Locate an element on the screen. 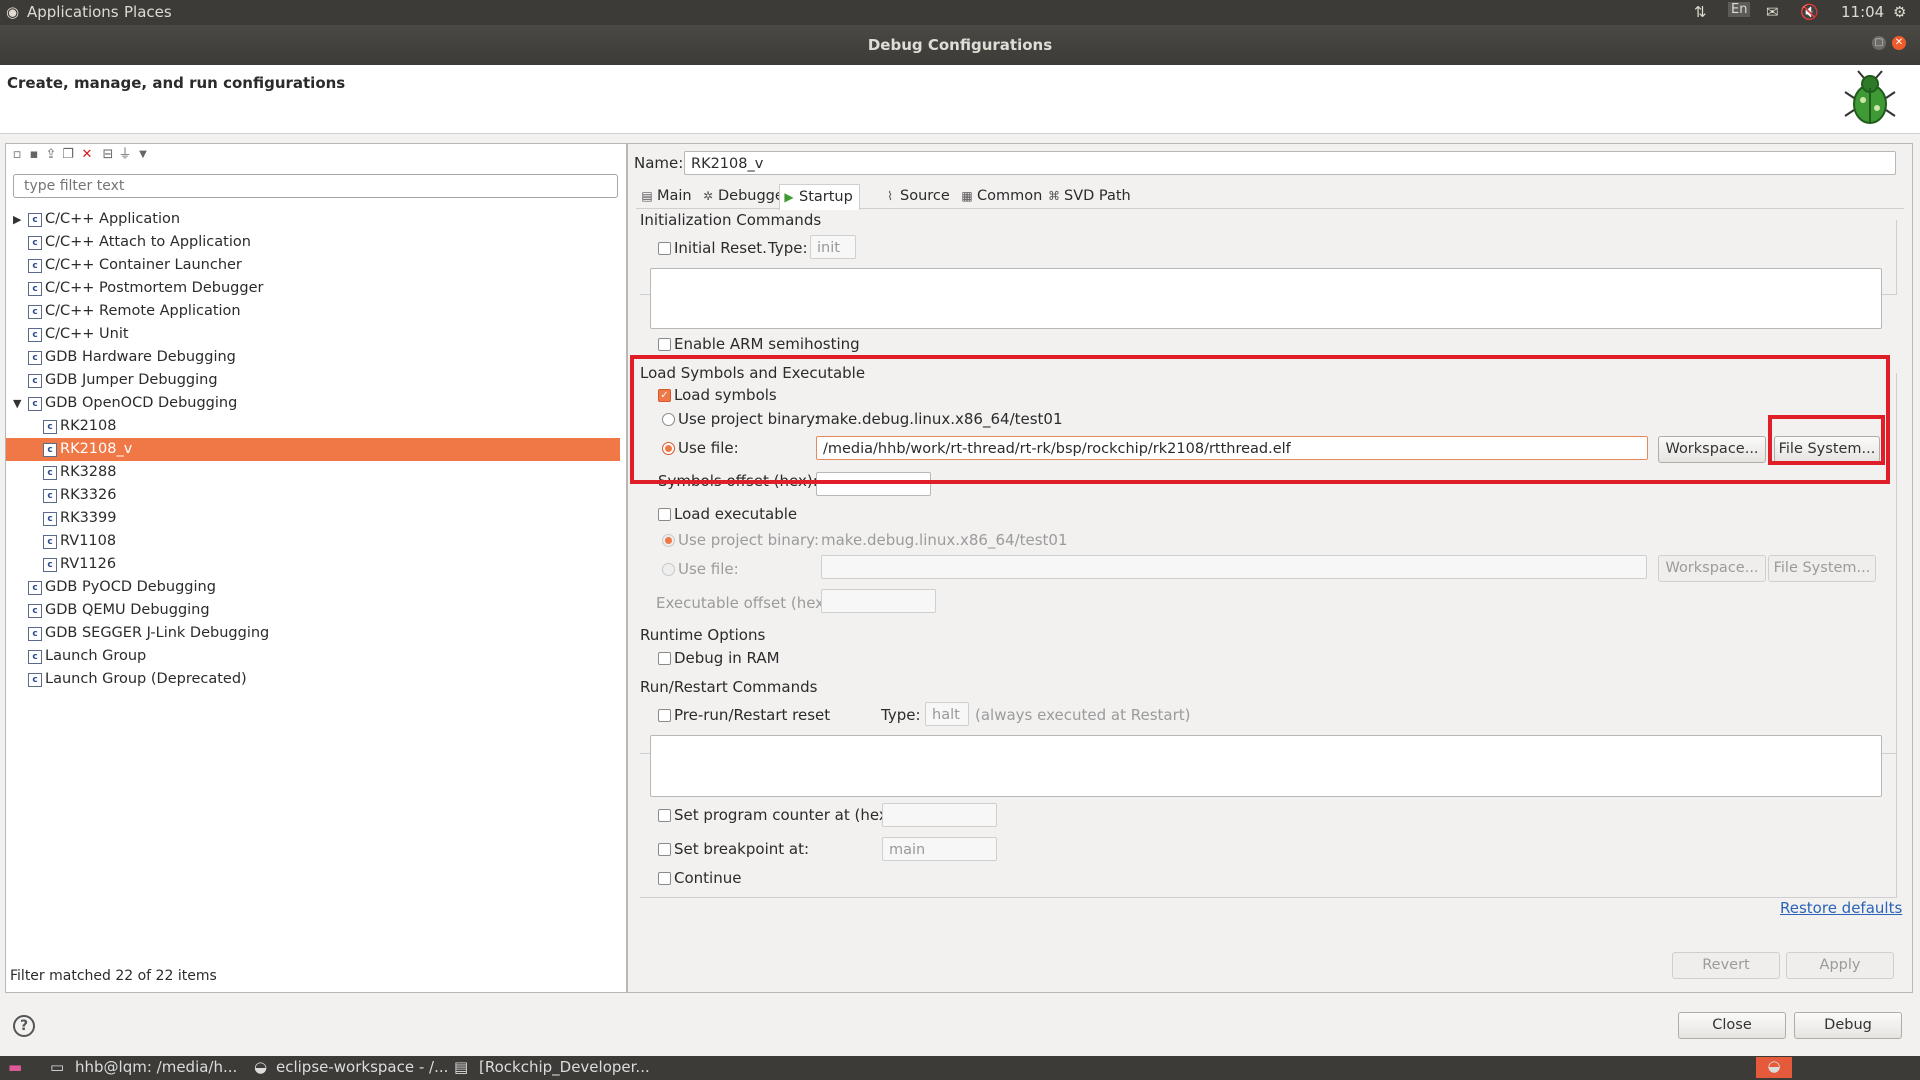 The image size is (1920, 1080). tree-item: c GDB PyOCD Debugging is located at coordinates (313, 587).